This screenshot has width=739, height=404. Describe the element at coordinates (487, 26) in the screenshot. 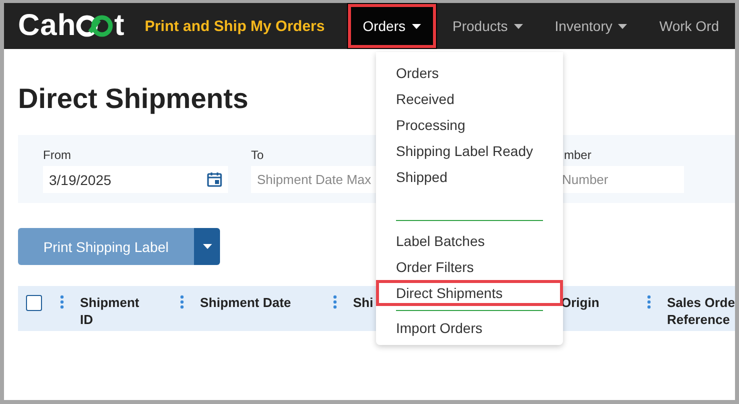

I see `nav-link: Products` at that location.